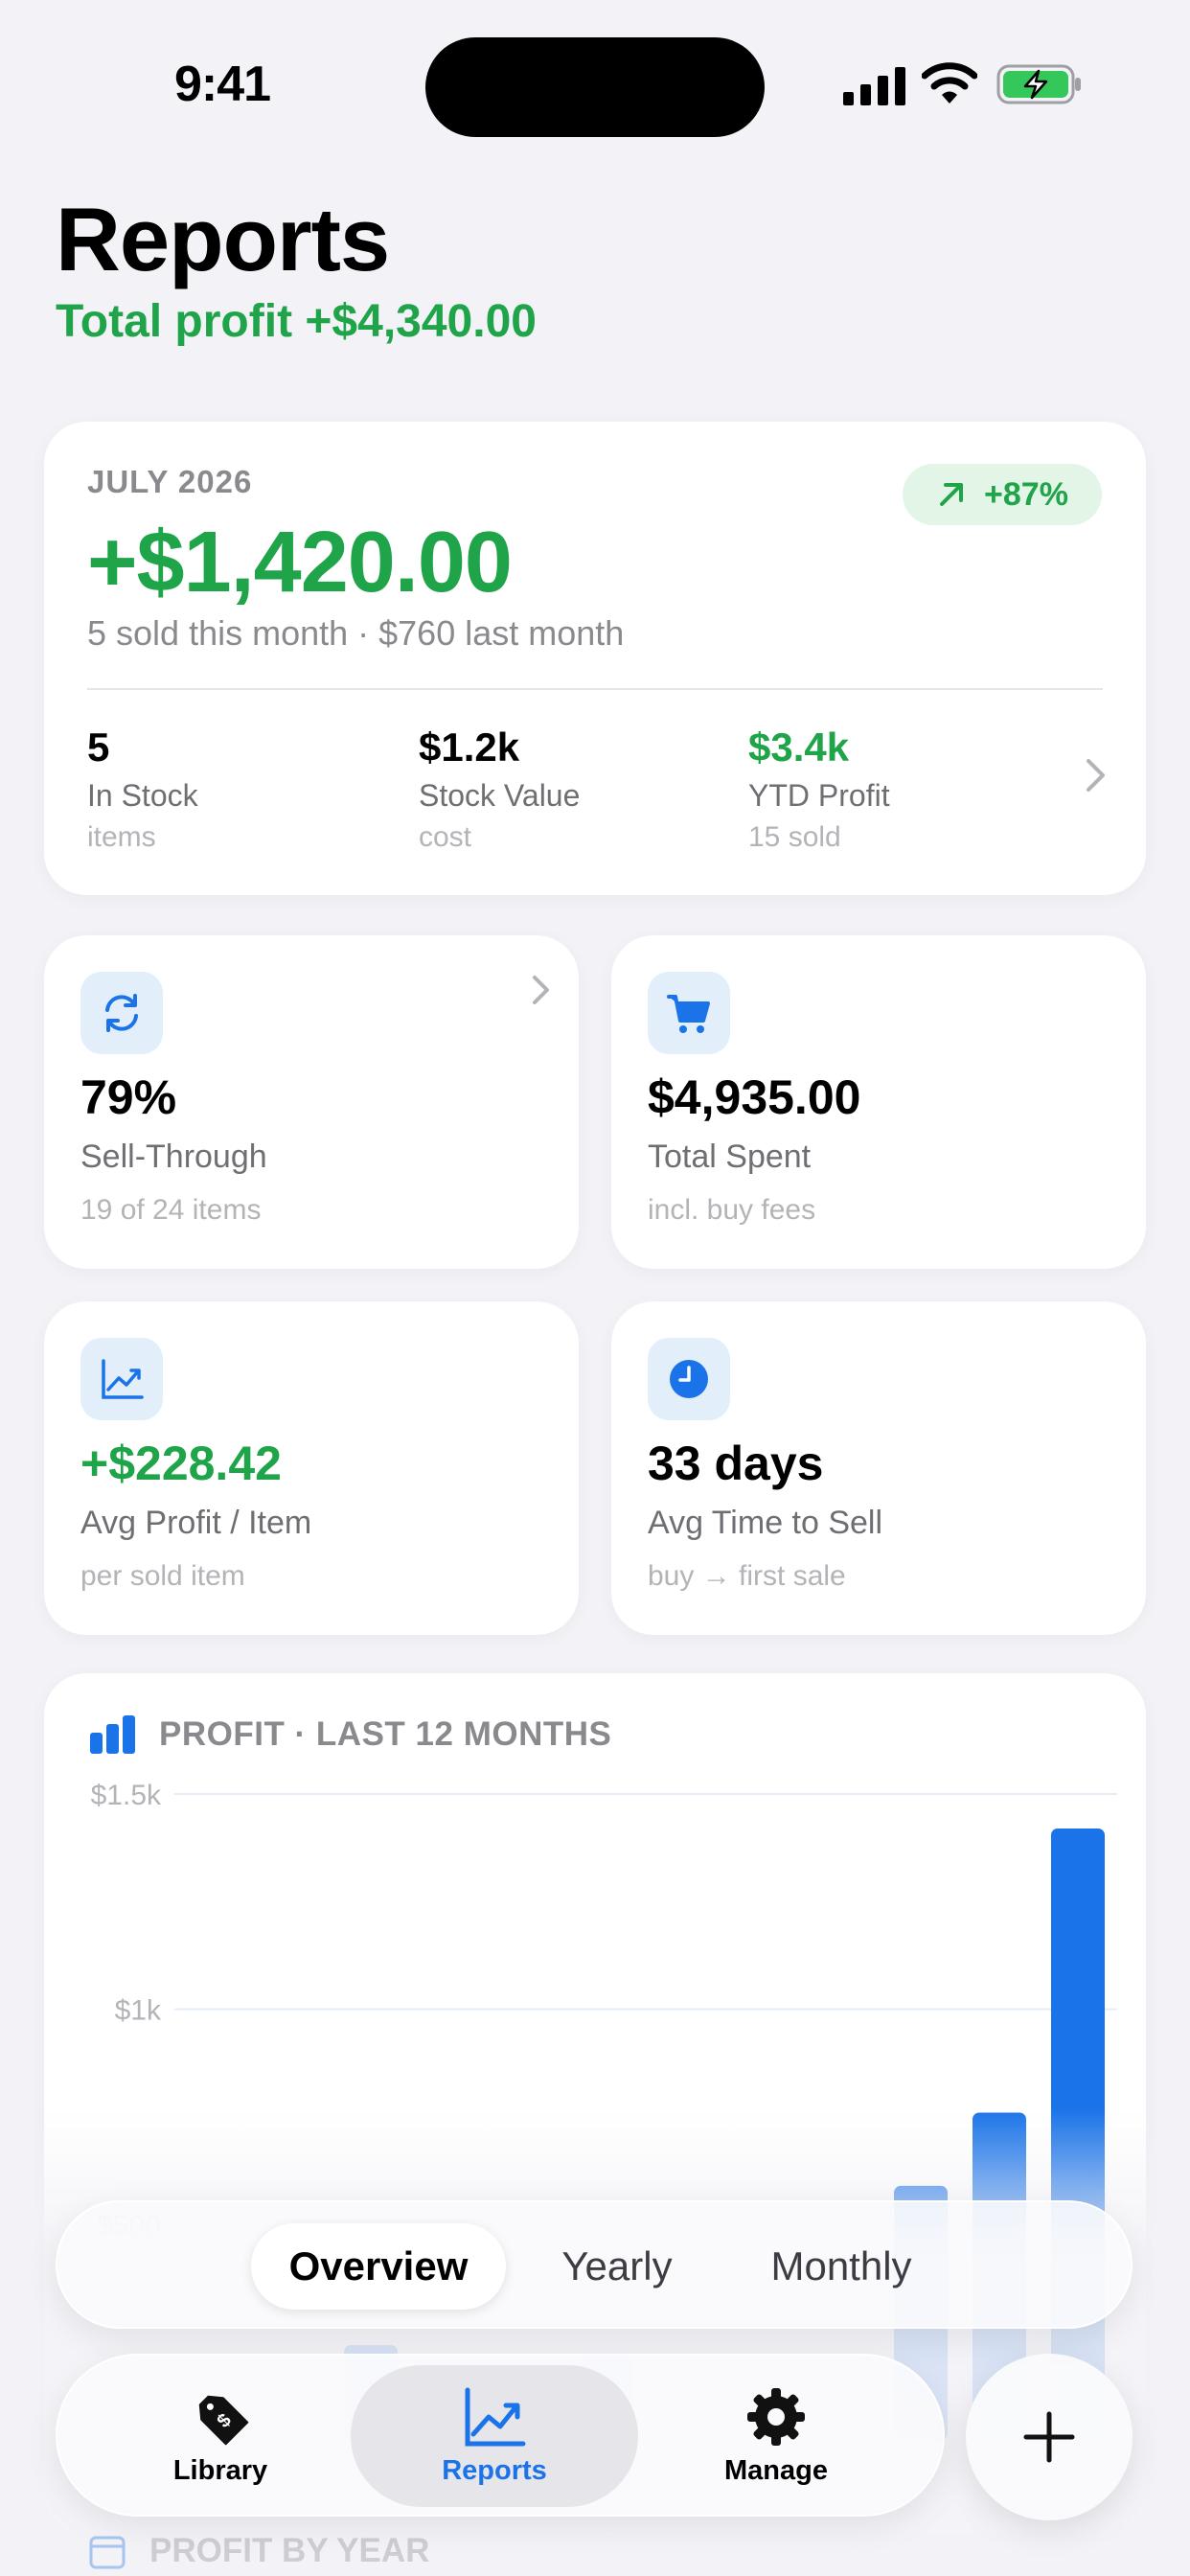  What do you see at coordinates (879, 1102) in the screenshot?
I see `total-spent-card: $4,935.00 Total Spent incl. buy fees` at bounding box center [879, 1102].